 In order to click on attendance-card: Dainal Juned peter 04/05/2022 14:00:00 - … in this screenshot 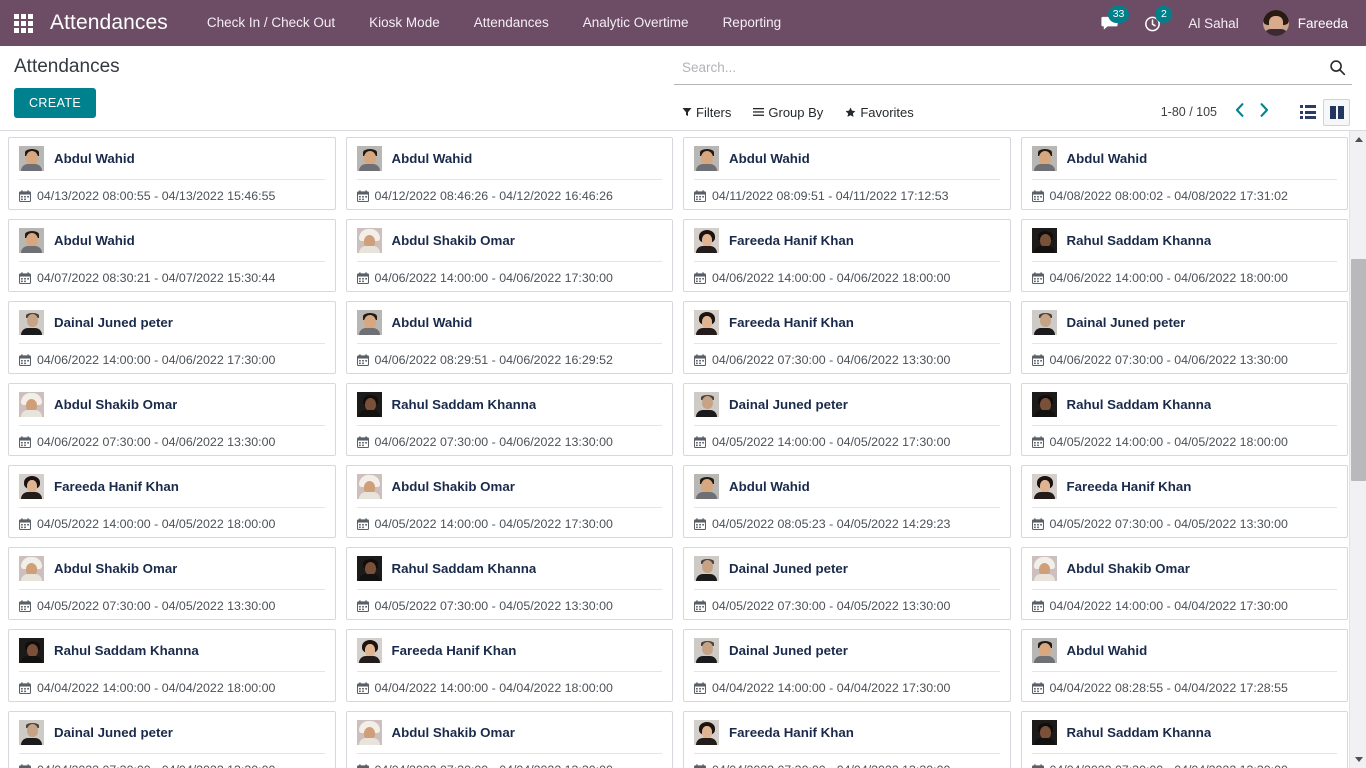, I will do `click(847, 419)`.